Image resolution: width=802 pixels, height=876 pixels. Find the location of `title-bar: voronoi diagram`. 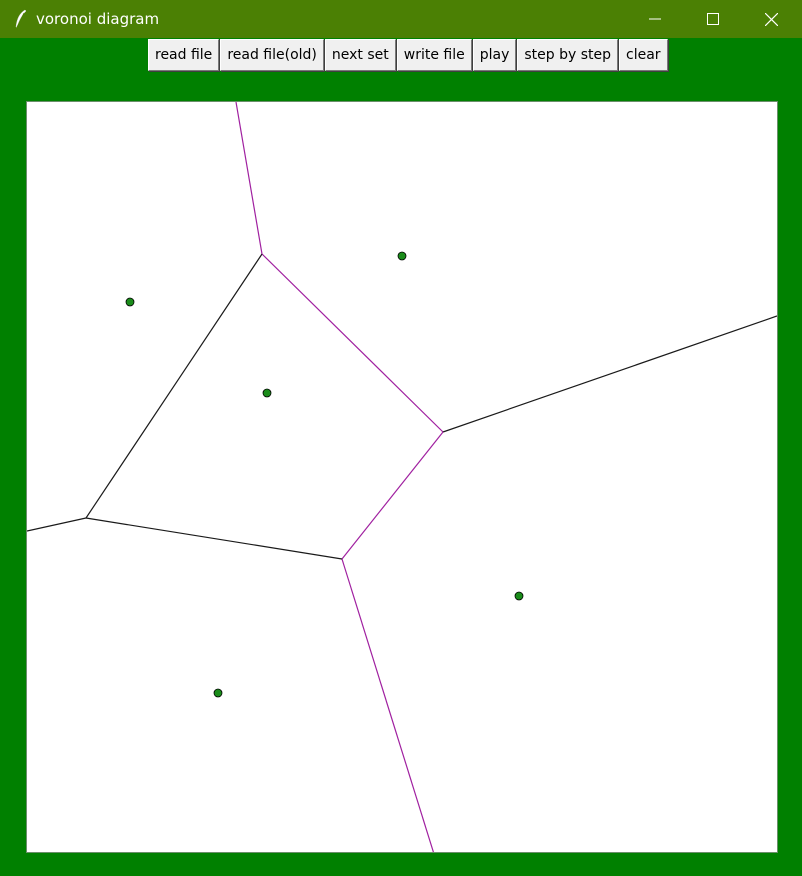

title-bar: voronoi diagram is located at coordinates (401, 19).